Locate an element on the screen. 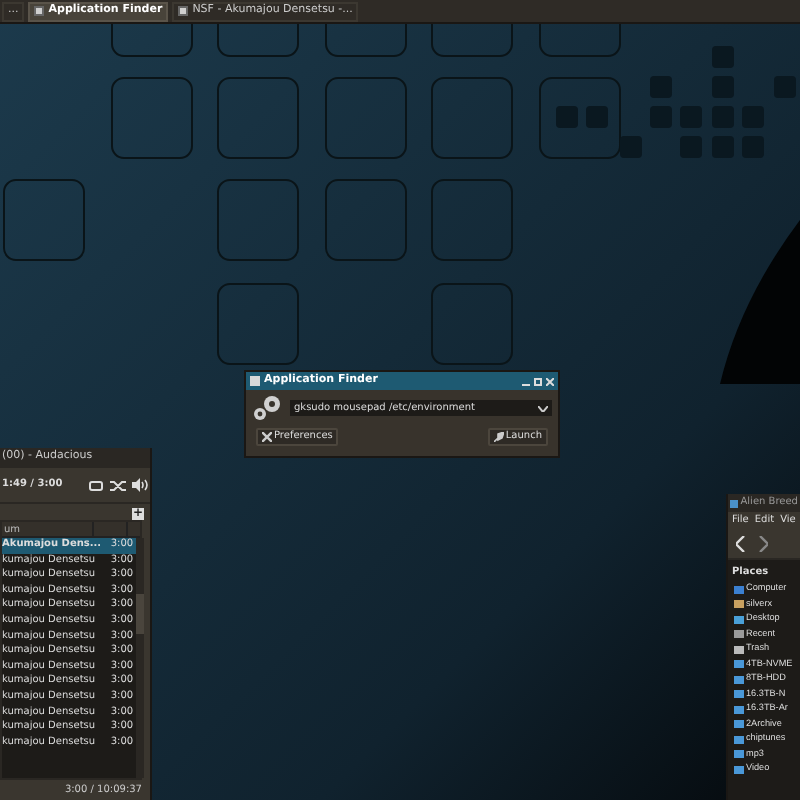 This screenshot has width=800, height=800. computer-icon is located at coordinates (739, 589).